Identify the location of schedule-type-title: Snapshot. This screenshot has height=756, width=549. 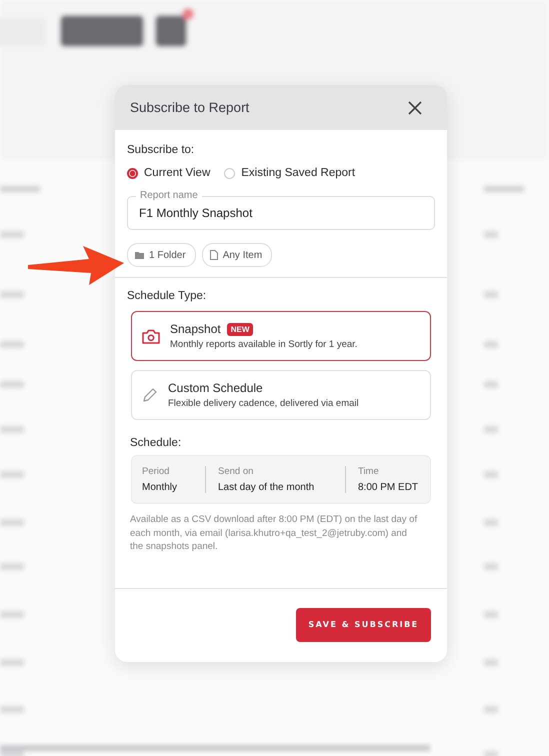
(195, 329).